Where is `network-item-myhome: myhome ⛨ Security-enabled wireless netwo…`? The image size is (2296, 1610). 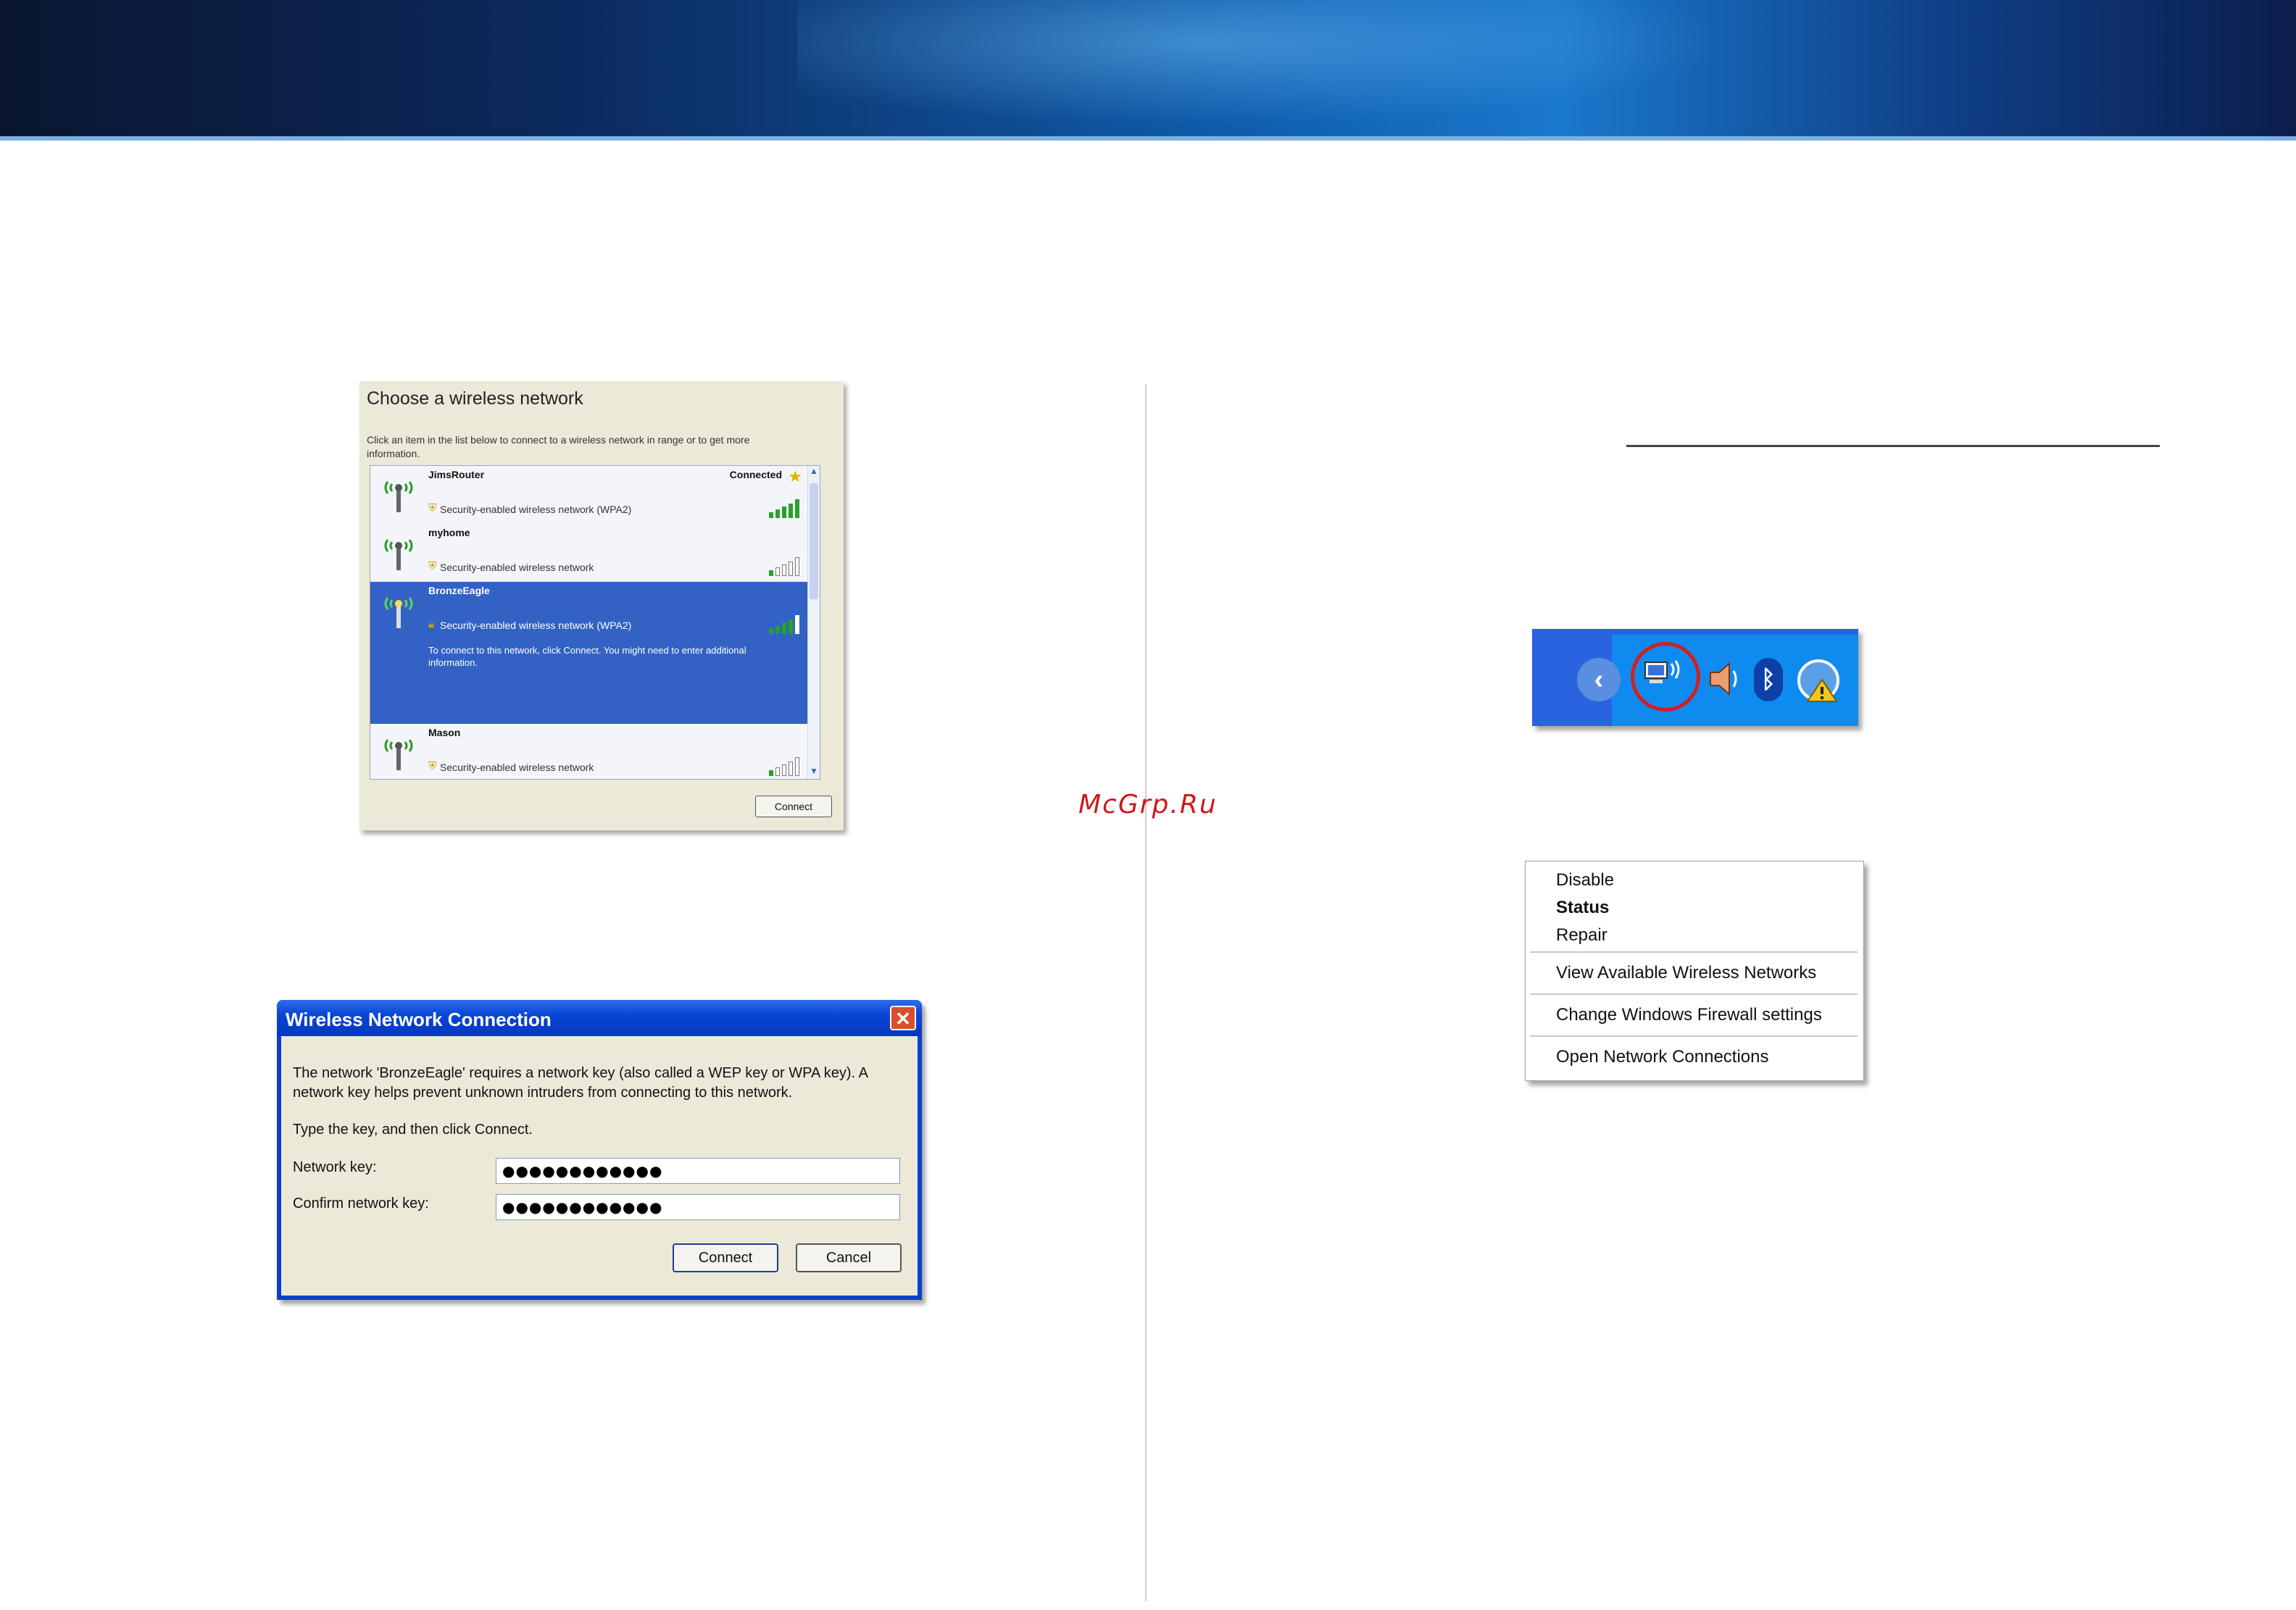 network-item-myhome: myhome ⛨ Security-enabled wireless netwo… is located at coordinates (589, 553).